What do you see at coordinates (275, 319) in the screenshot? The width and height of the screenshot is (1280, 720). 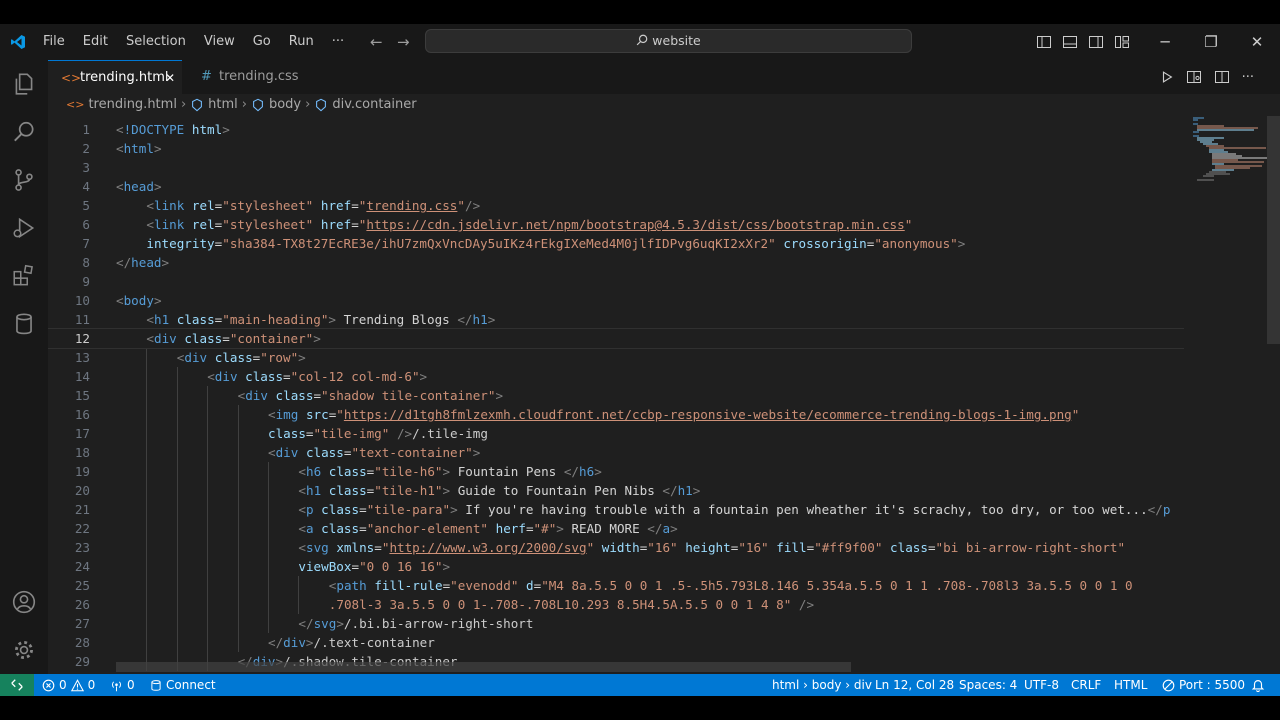 I see `token-str: "main-heading"` at bounding box center [275, 319].